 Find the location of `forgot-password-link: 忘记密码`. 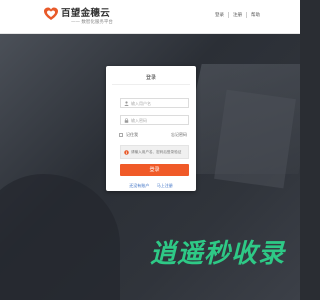

forgot-password-link: 忘记密码 is located at coordinates (179, 135).